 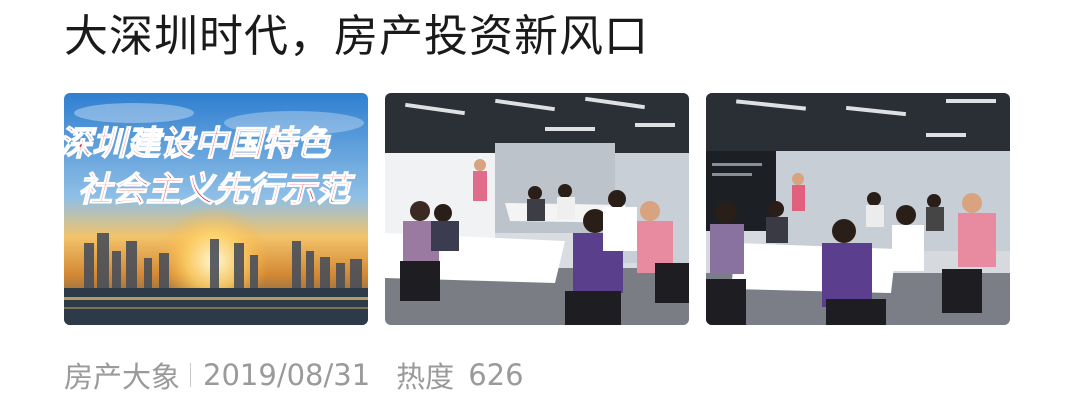 I want to click on source-name: 房产大象, so click(x=122, y=375).